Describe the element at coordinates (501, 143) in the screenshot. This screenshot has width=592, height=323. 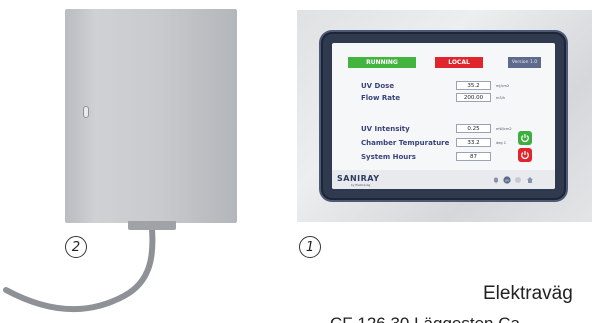
I see `chamber-temperature-unit: deg C` at that location.